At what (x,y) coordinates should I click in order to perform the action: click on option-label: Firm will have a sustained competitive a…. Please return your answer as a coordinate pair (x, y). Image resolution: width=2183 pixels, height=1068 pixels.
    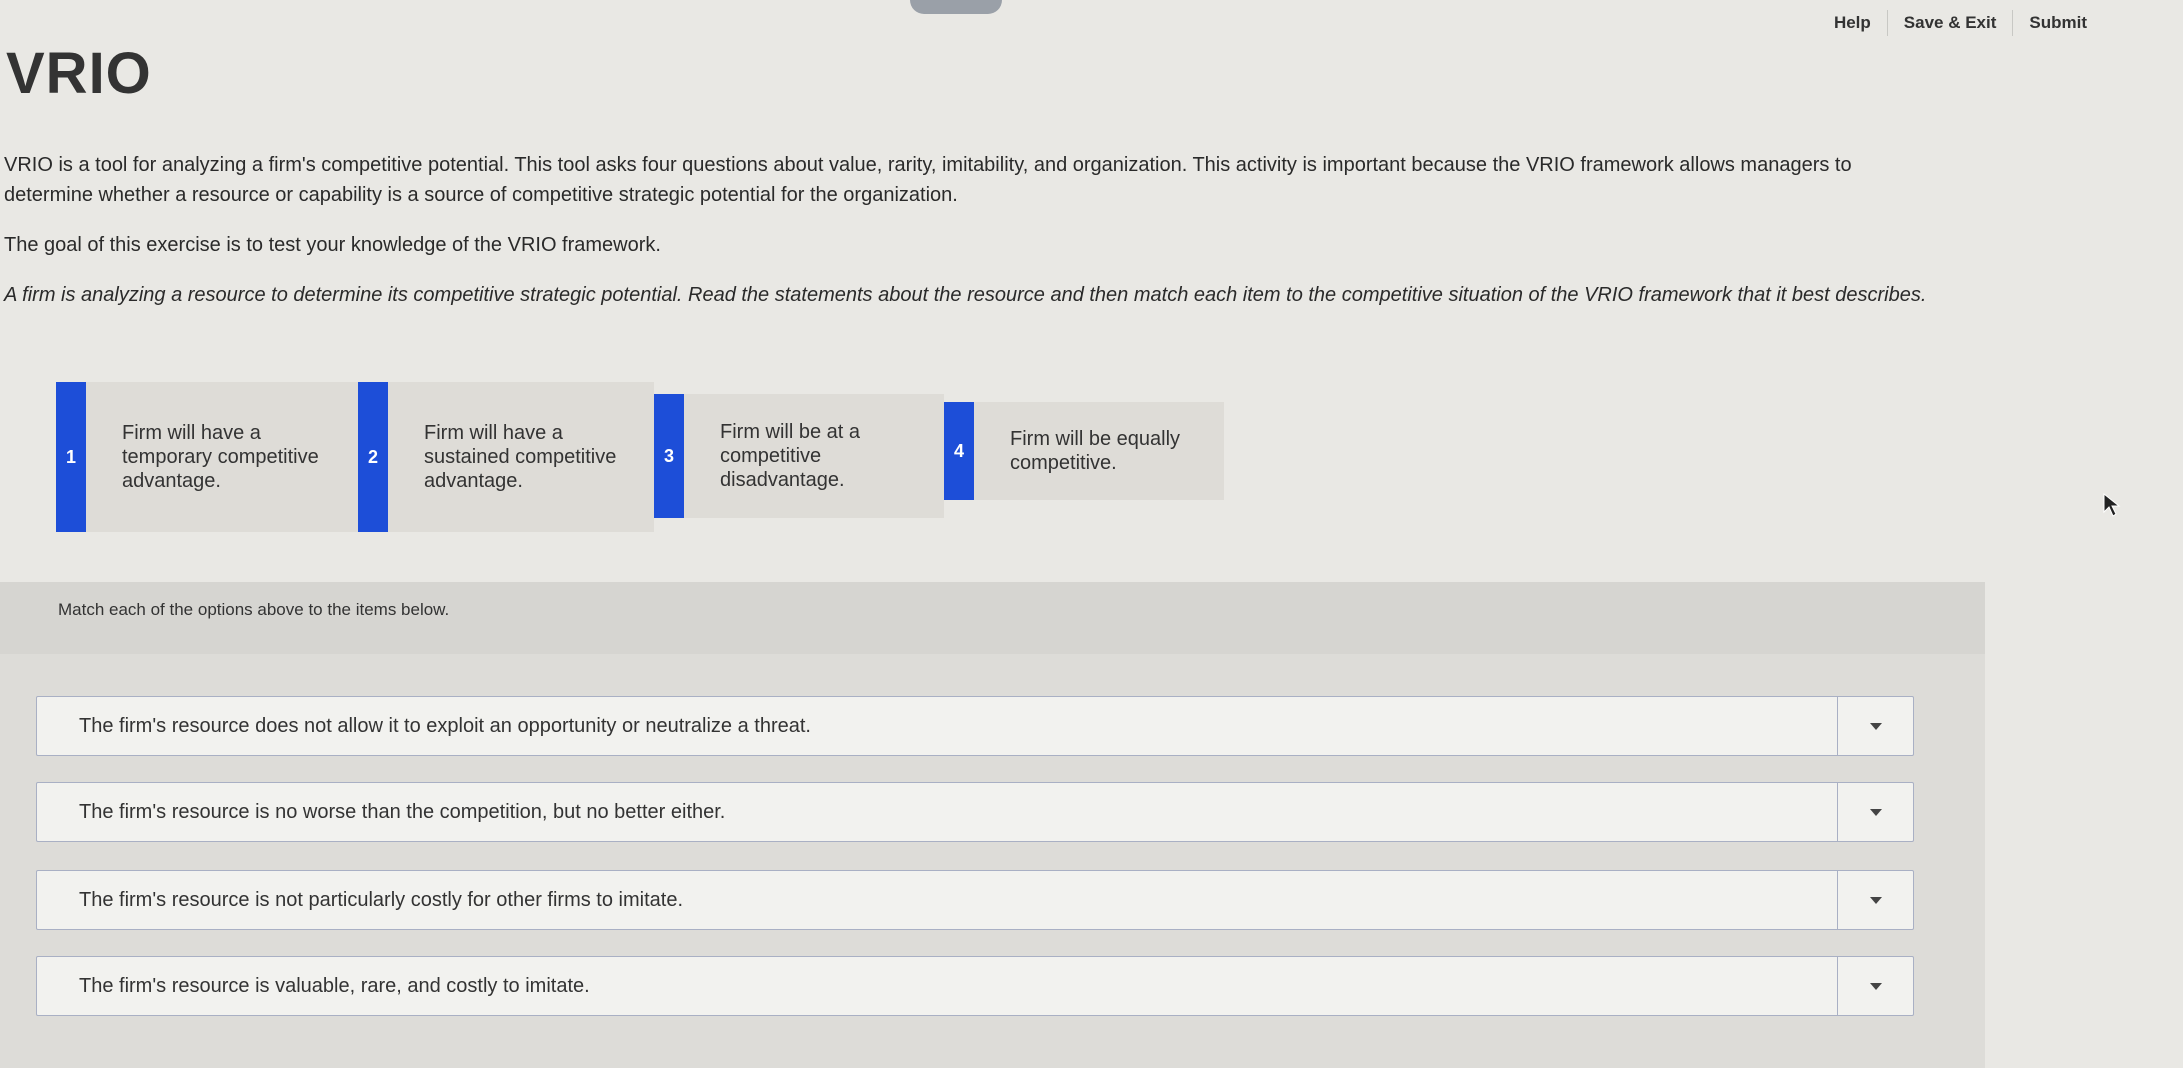
    Looking at the image, I should click on (520, 457).